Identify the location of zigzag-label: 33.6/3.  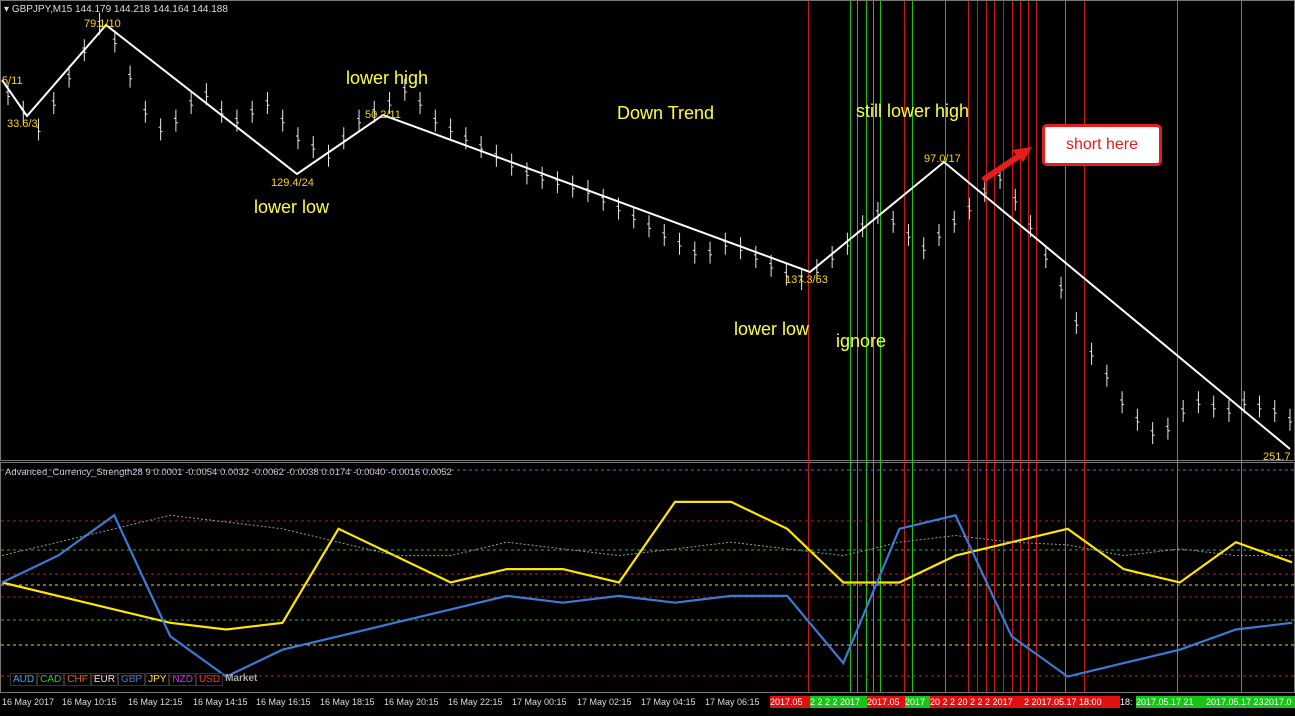
(22, 124).